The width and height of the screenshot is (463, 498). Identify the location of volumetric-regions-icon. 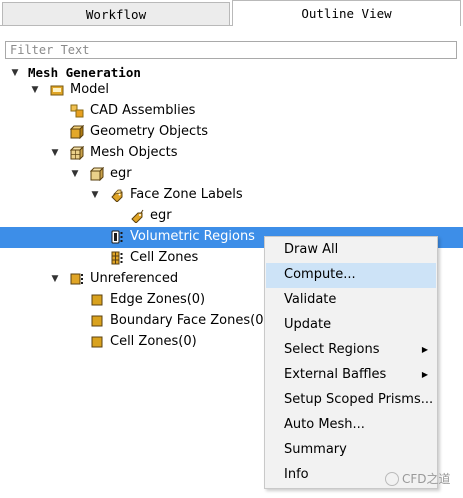
(117, 237).